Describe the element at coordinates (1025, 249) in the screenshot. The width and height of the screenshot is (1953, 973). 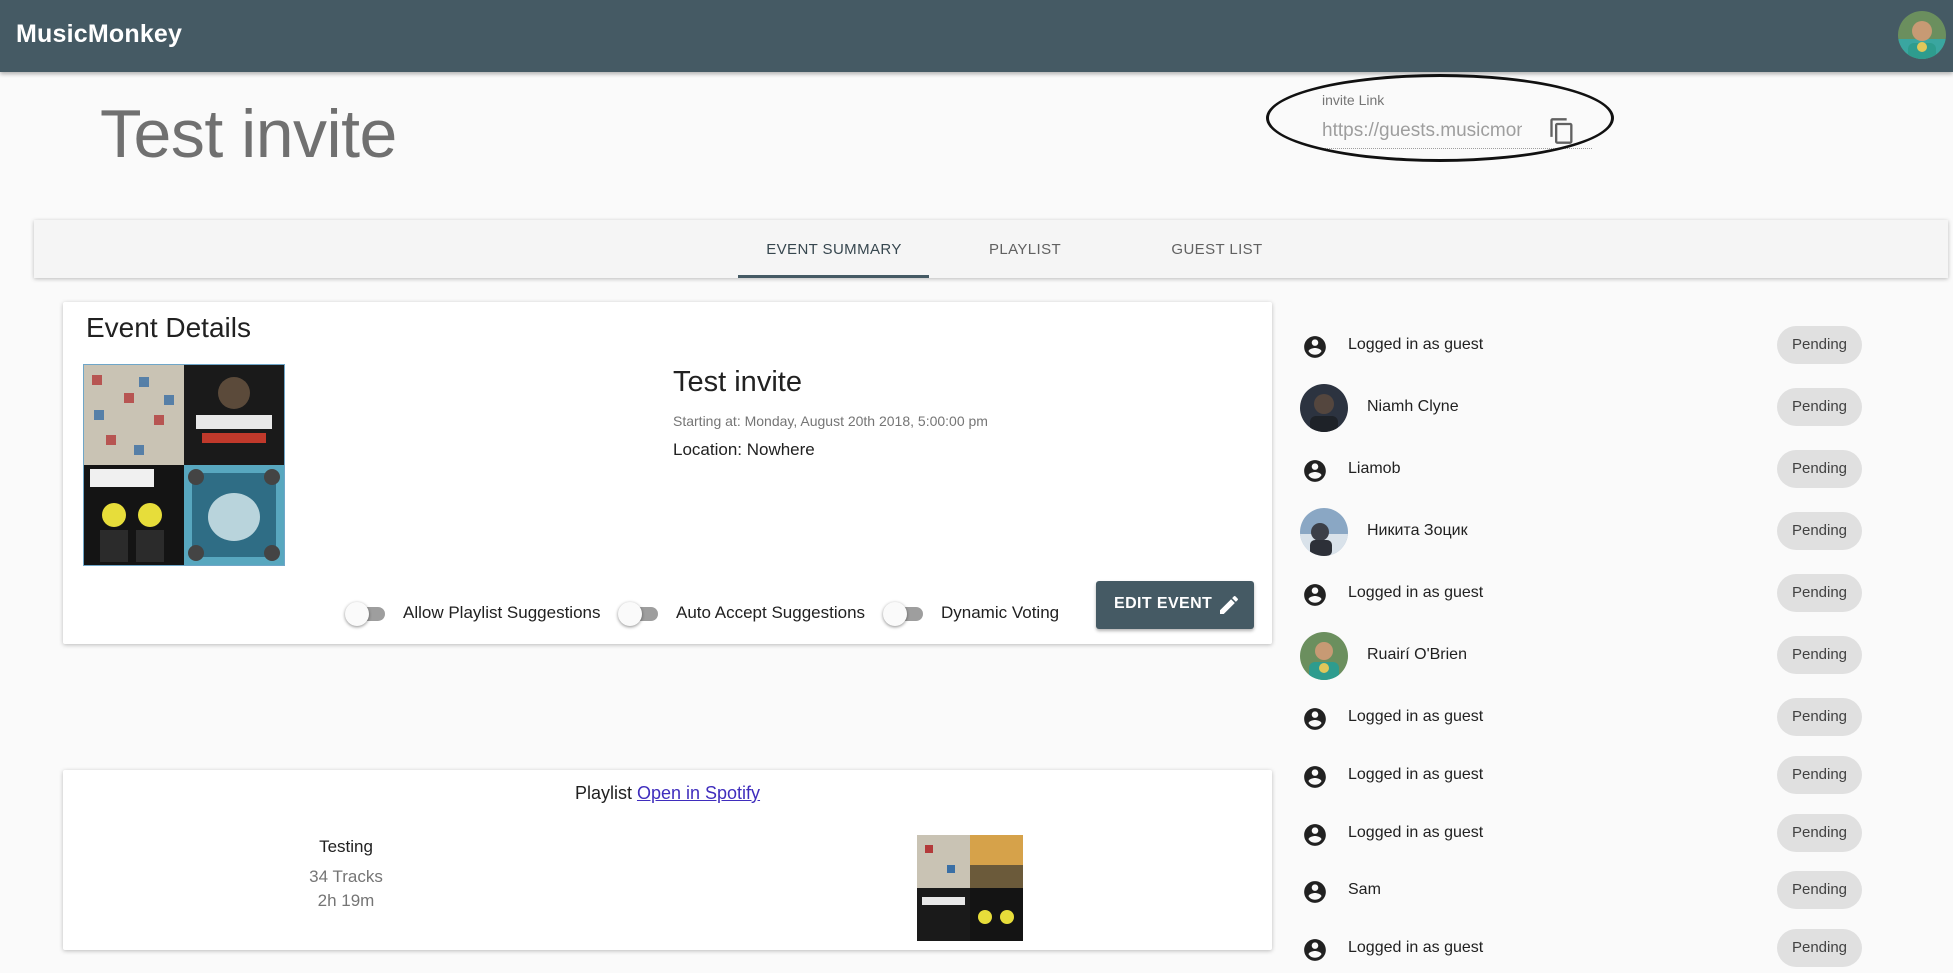
I see `tab-playlist: PLAYLIST` at that location.